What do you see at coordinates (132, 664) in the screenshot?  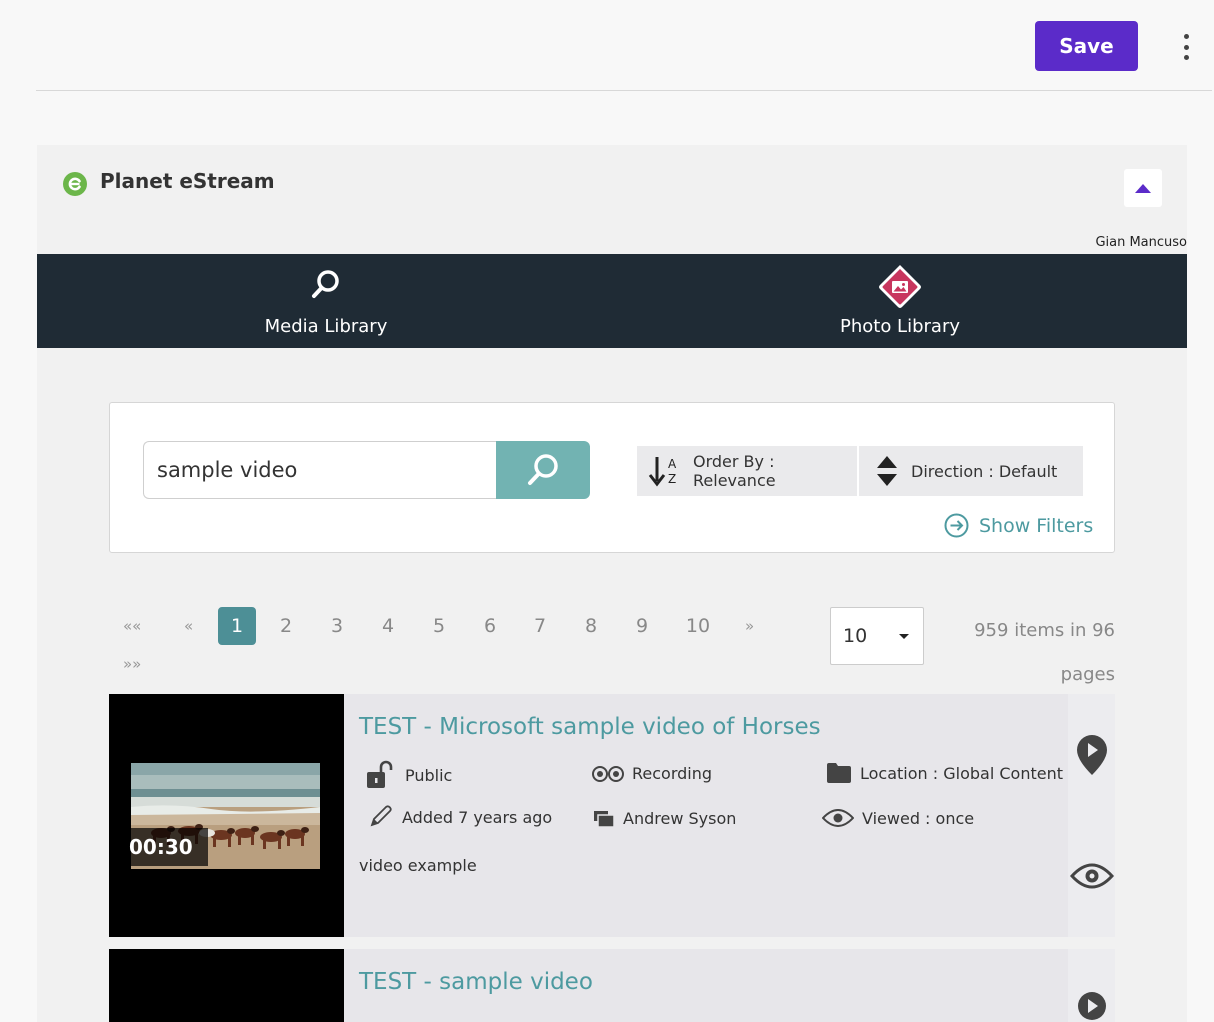 I see `last-page-button: »»` at bounding box center [132, 664].